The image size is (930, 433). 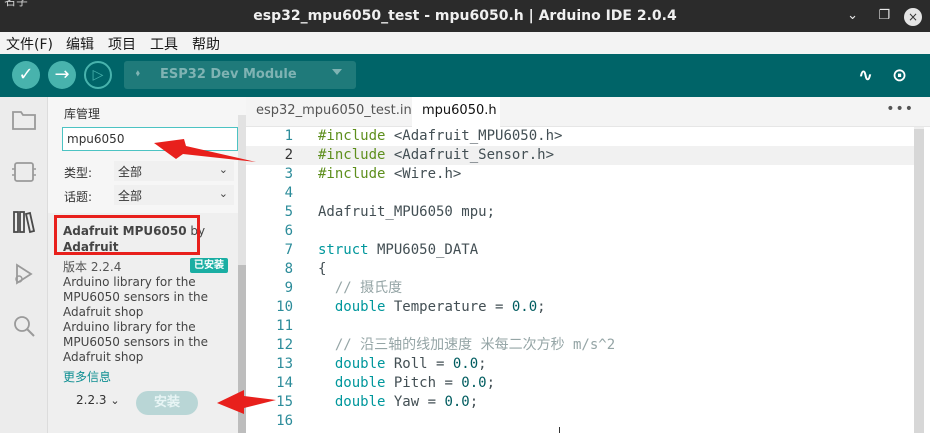 I want to click on code-text: struct MPU6050_DATA, so click(x=398, y=250).